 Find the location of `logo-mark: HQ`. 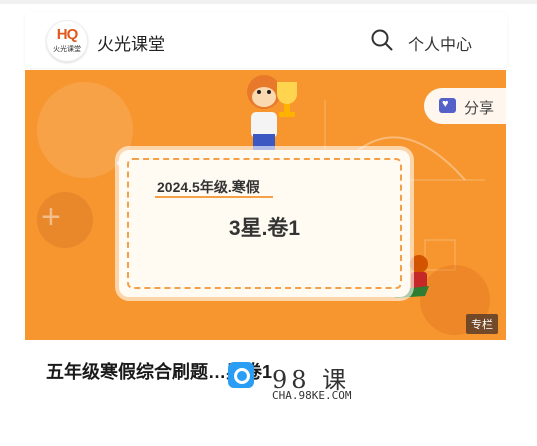

logo-mark: HQ is located at coordinates (67, 34).